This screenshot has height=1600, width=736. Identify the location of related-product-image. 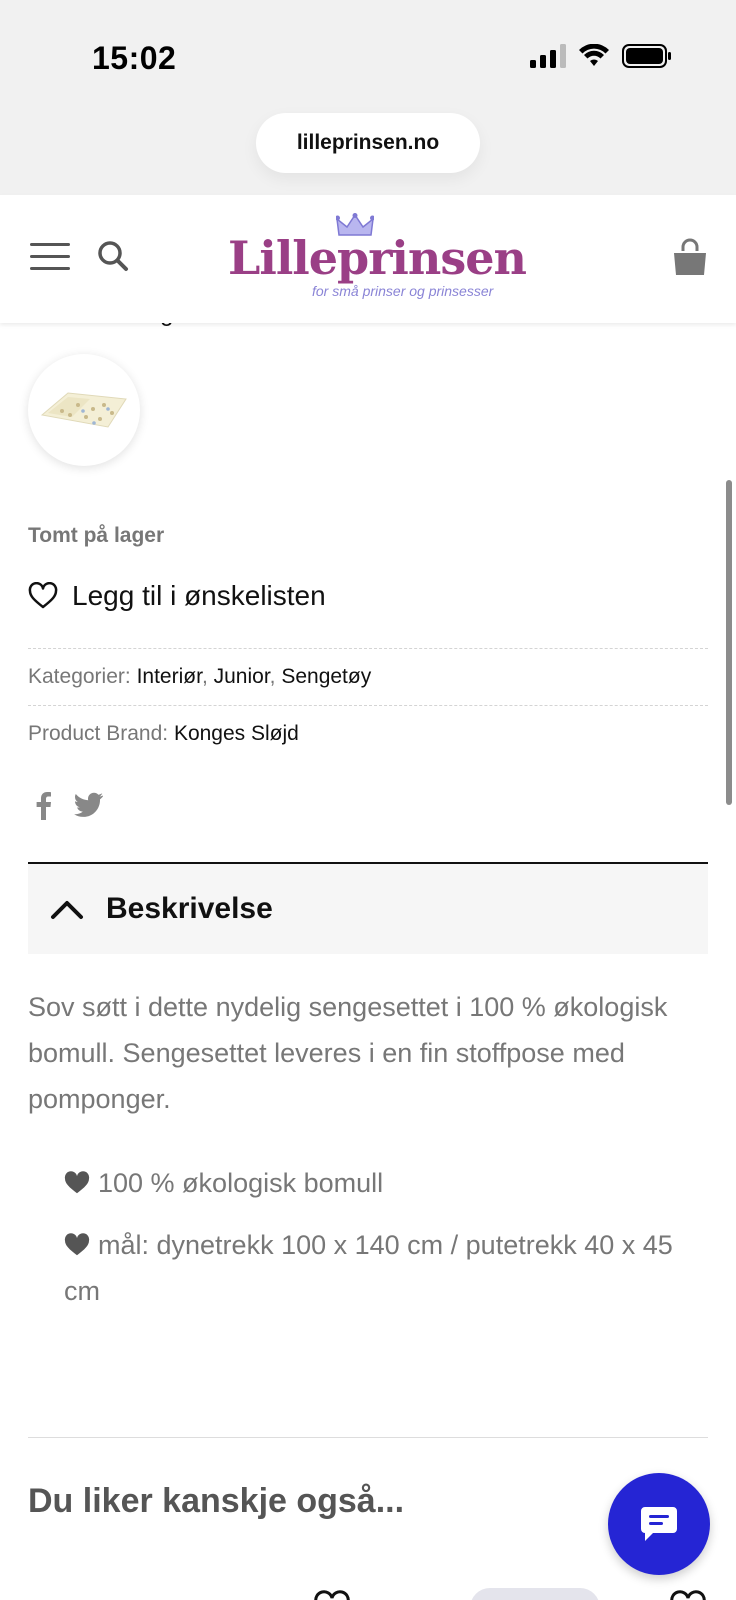
(535, 1594).